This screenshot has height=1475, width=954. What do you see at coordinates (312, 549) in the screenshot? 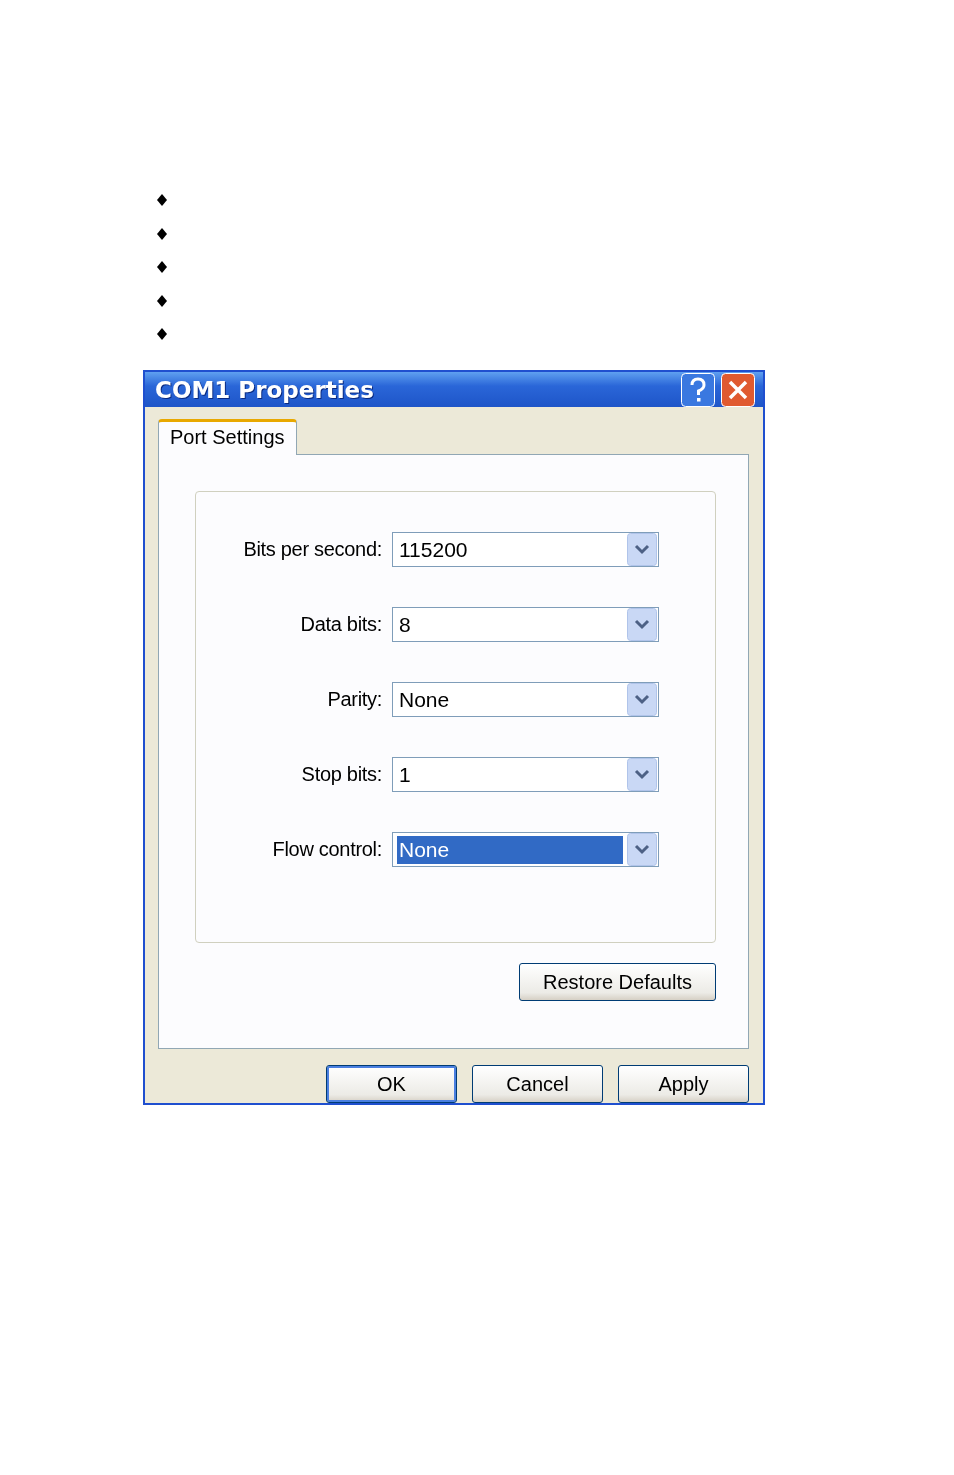
I see `field-label: Bits per second:` at bounding box center [312, 549].